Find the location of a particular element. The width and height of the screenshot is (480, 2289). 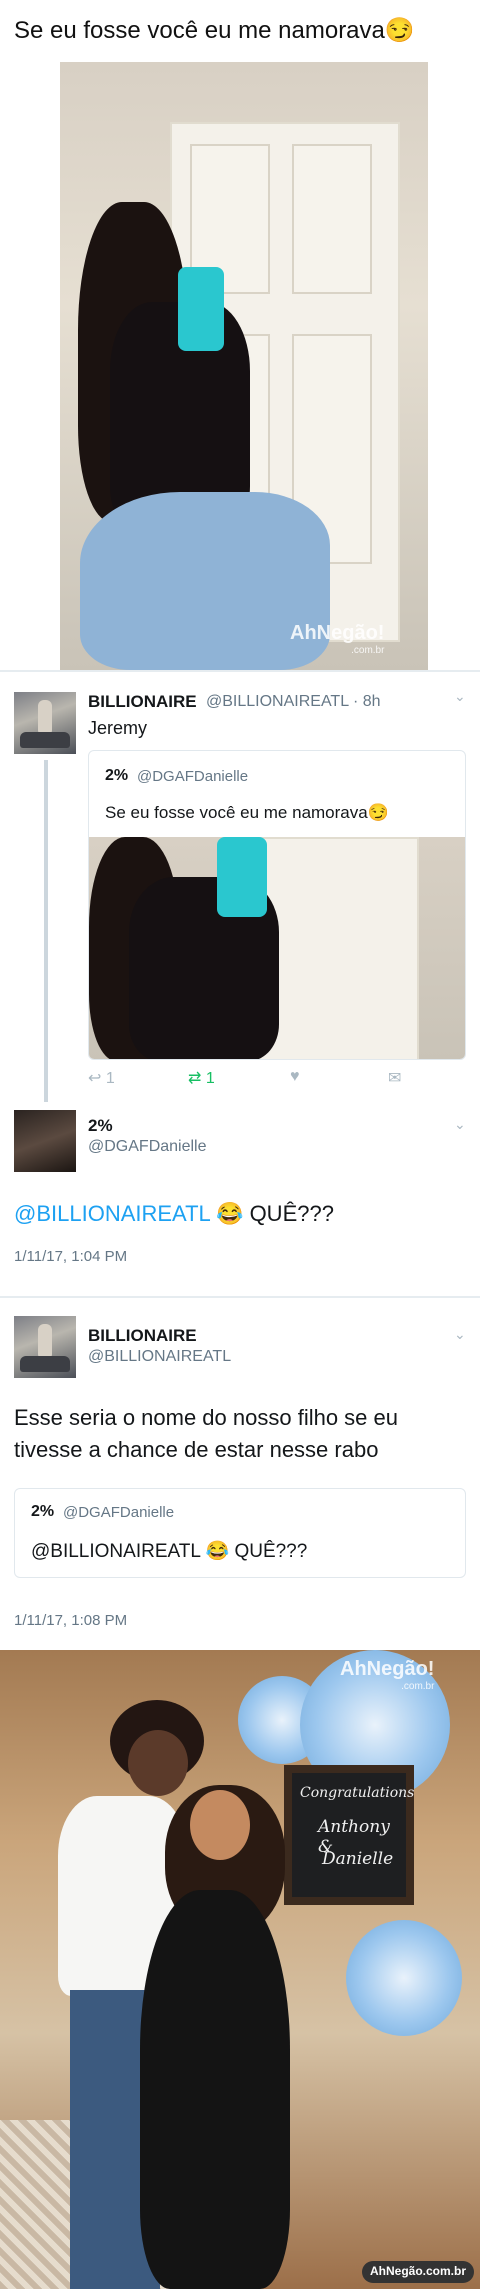

quoted-text: @BILLIONAIREATL 😂 QUÊ??? is located at coordinates (169, 1551).